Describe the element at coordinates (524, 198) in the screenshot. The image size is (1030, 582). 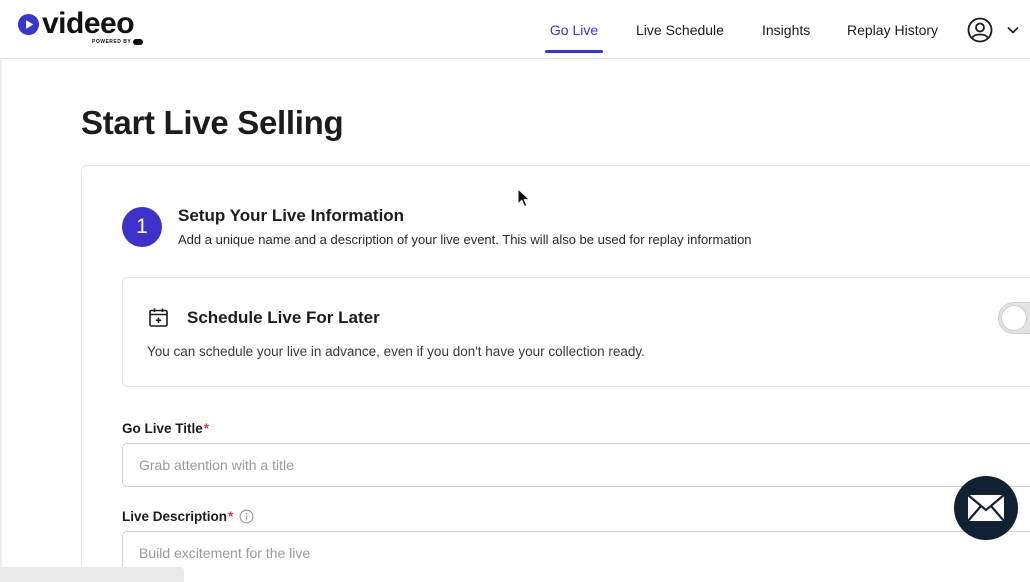
I see `mouse-pointer-icon` at that location.